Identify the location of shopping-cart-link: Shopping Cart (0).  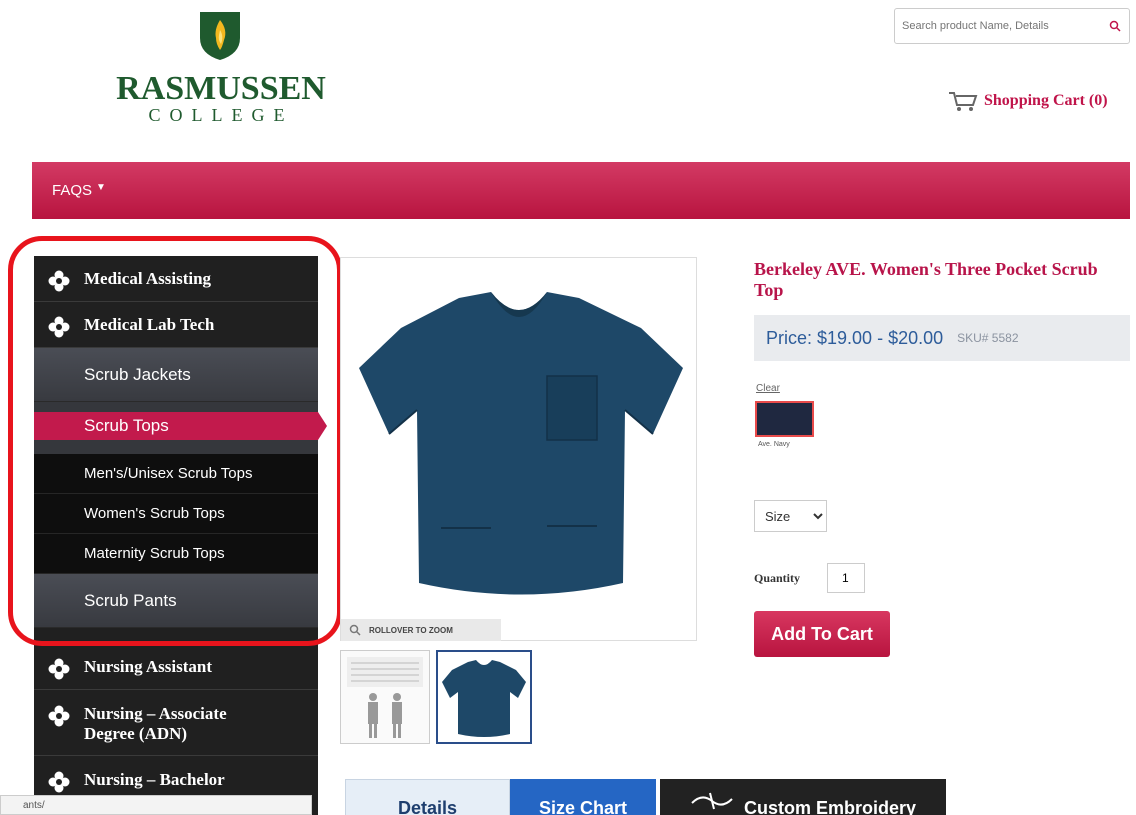
(1028, 101).